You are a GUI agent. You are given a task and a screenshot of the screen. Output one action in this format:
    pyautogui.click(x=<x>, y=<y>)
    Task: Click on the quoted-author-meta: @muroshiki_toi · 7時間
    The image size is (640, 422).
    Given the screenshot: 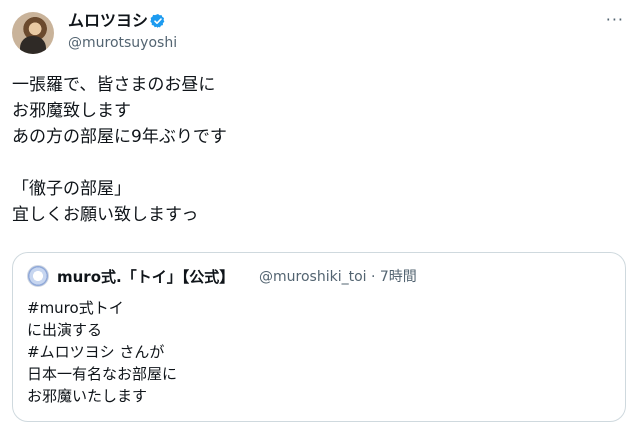 What is the action you would take?
    pyautogui.click(x=338, y=277)
    